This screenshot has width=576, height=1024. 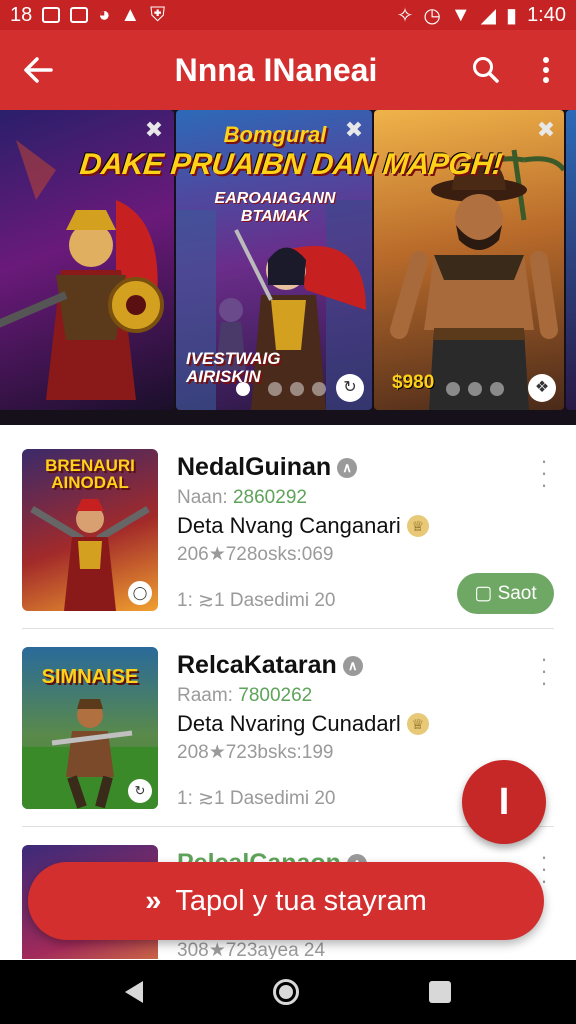 I want to click on id-label: Naan:, so click(x=202, y=497).